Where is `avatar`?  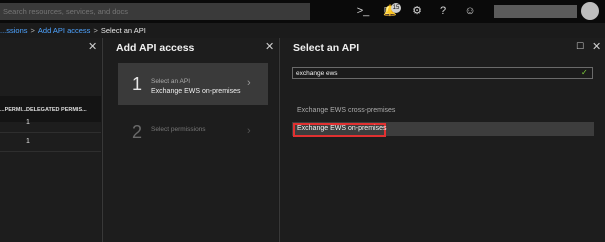
avatar is located at coordinates (590, 11).